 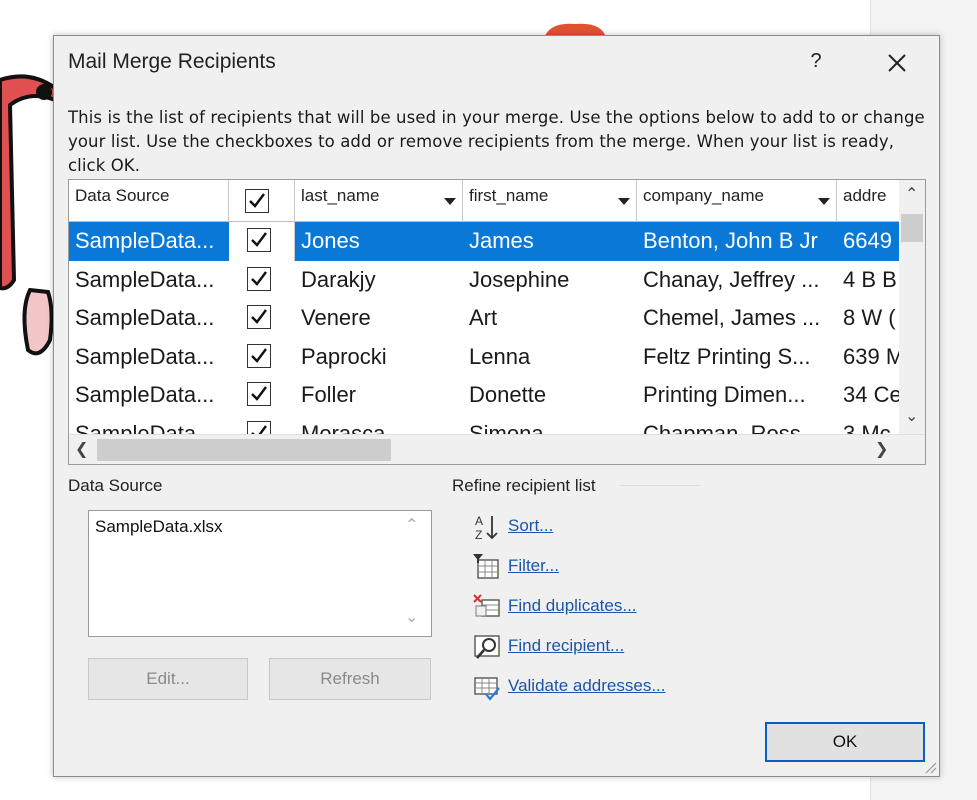 What do you see at coordinates (660, 485) in the screenshot?
I see `section-divider` at bounding box center [660, 485].